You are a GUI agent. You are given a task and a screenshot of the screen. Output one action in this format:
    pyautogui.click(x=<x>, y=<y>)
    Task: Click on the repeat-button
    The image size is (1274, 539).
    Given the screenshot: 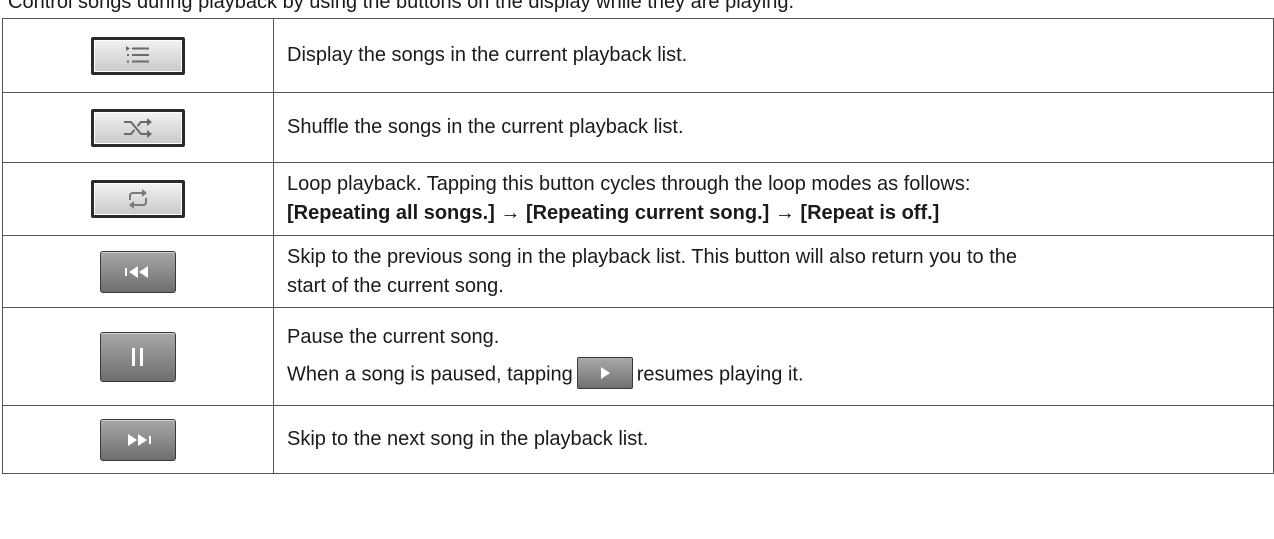 What is the action you would take?
    pyautogui.click(x=138, y=199)
    